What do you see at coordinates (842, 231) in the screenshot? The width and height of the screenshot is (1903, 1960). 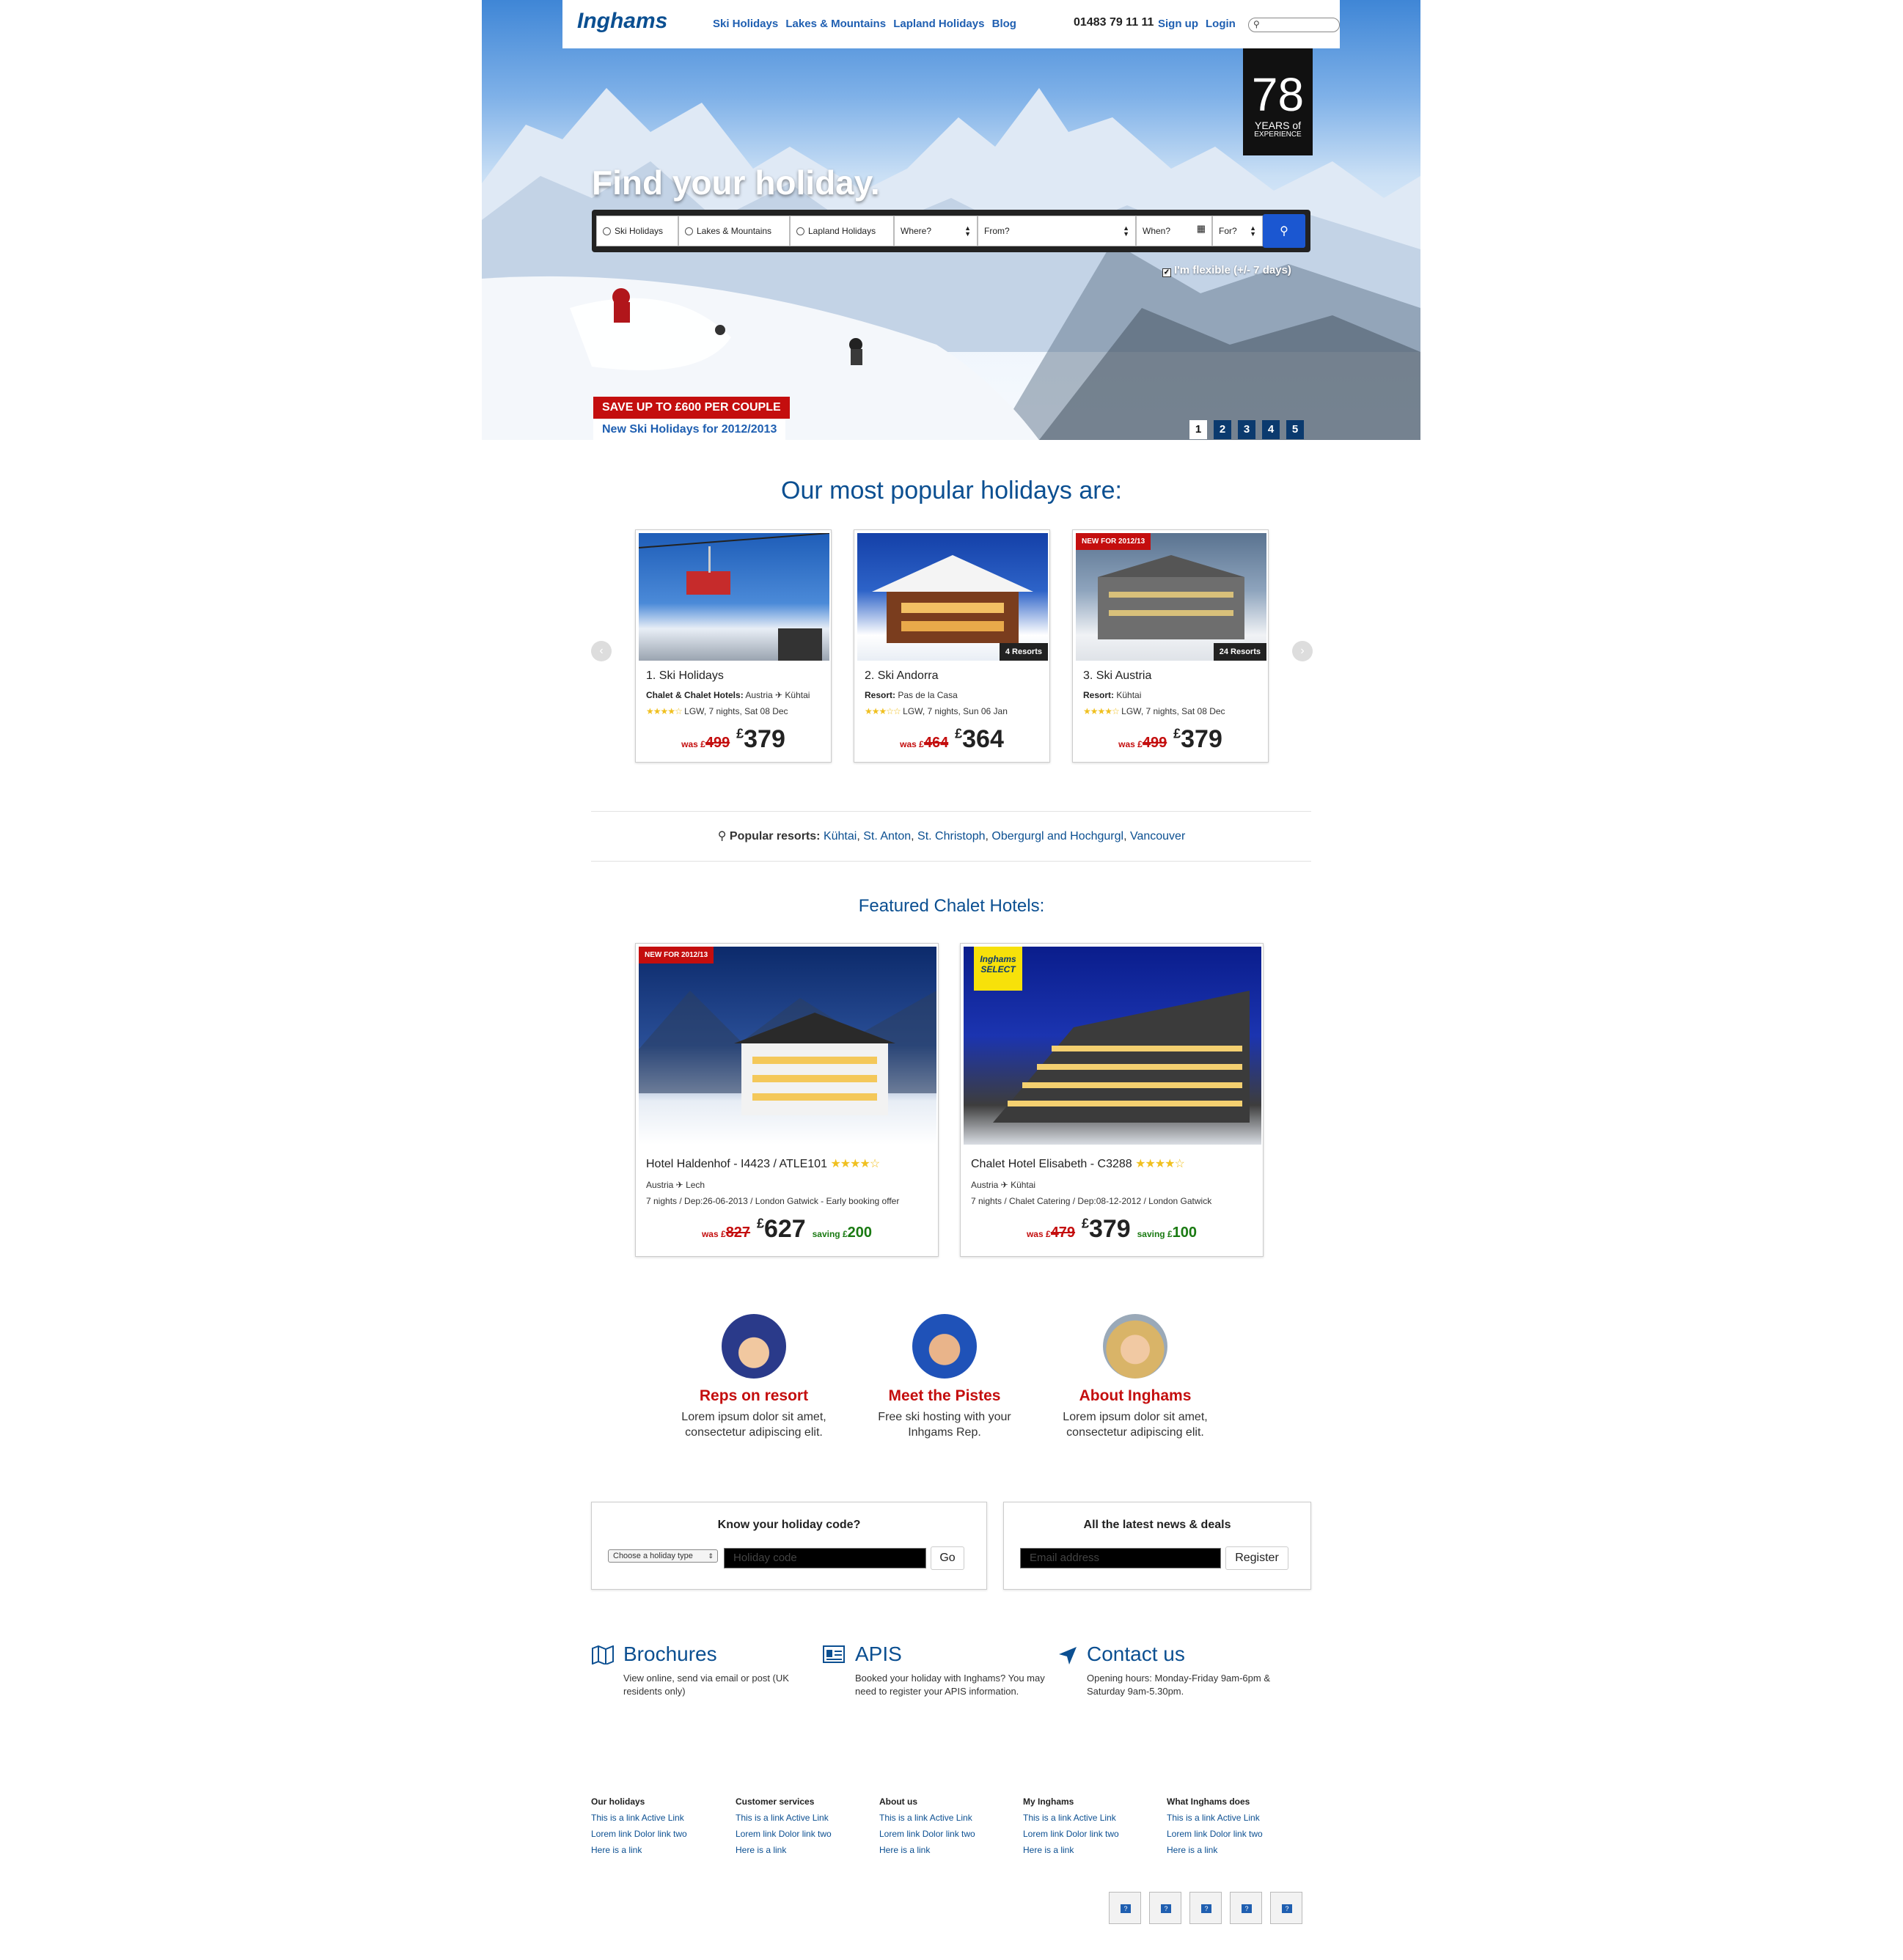 I see `radio-lapland-holidays: Lapland Holidays` at bounding box center [842, 231].